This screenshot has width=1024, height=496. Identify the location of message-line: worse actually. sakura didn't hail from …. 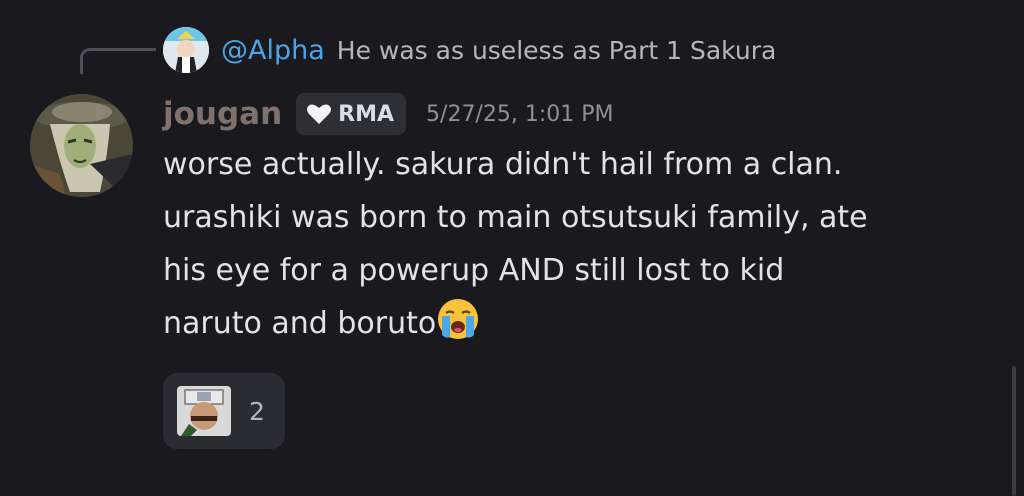
(503, 164).